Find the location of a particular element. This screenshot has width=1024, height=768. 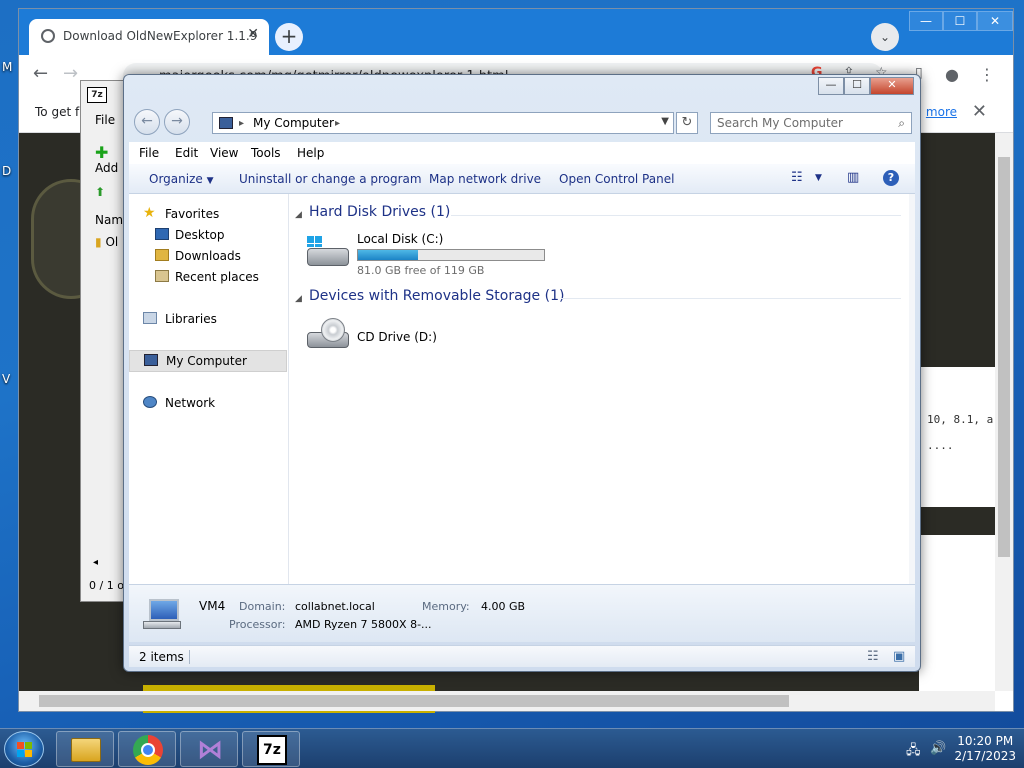

nav-my-computer: My Computer is located at coordinates (208, 361).